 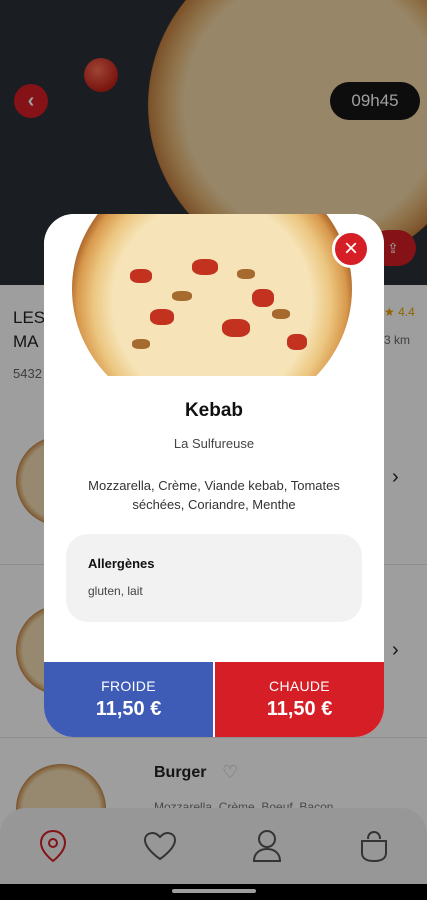 I want to click on close-icon: ×, so click(x=350, y=248).